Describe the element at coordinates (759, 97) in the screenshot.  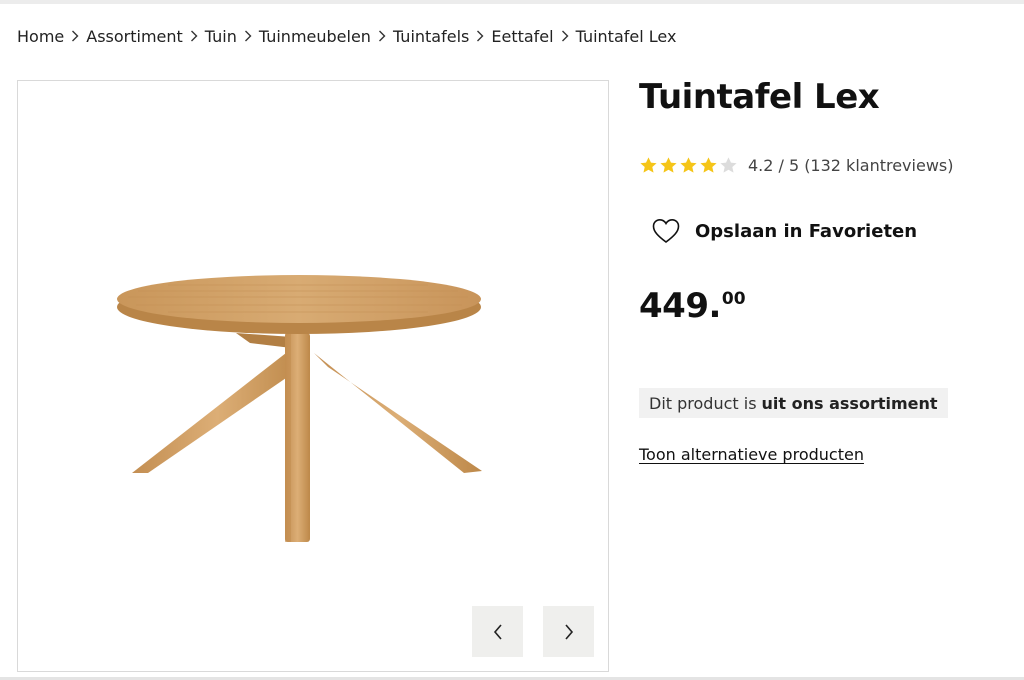
I see `product-title: Tuintafel Lex` at that location.